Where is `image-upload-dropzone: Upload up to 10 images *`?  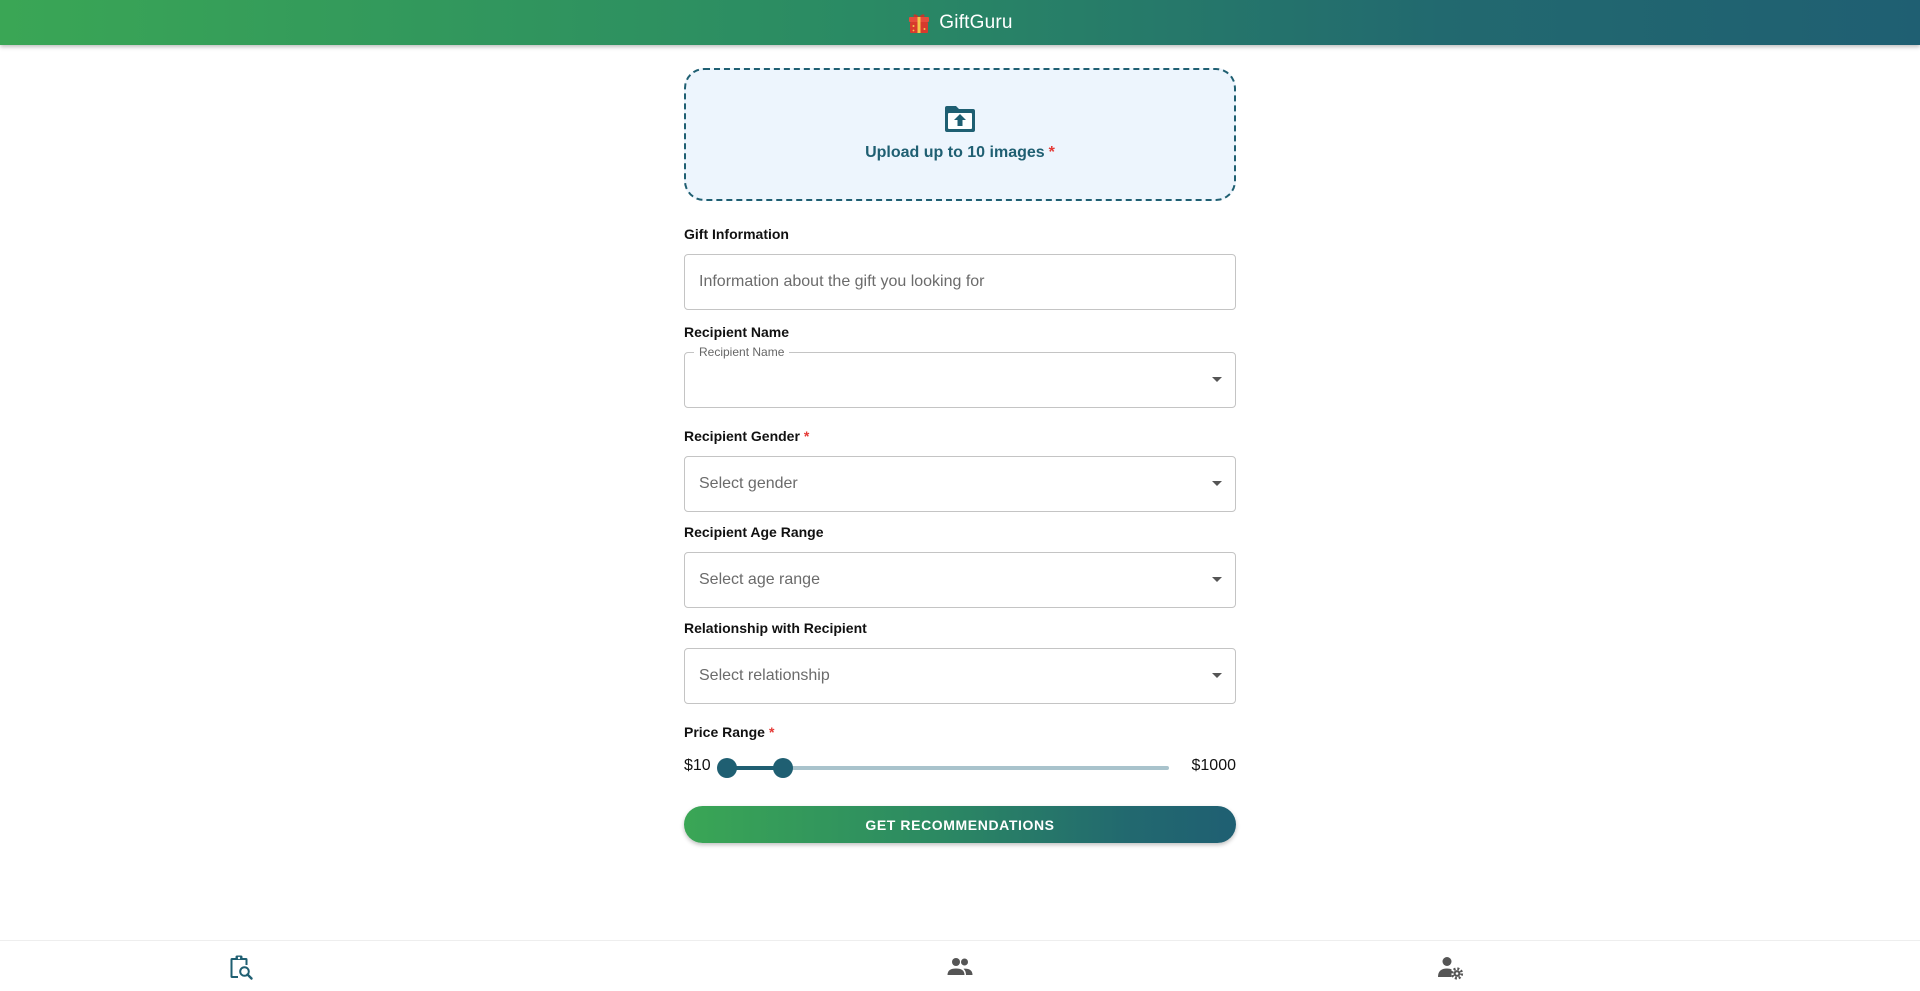
image-upload-dropzone: Upload up to 10 images * is located at coordinates (960, 134).